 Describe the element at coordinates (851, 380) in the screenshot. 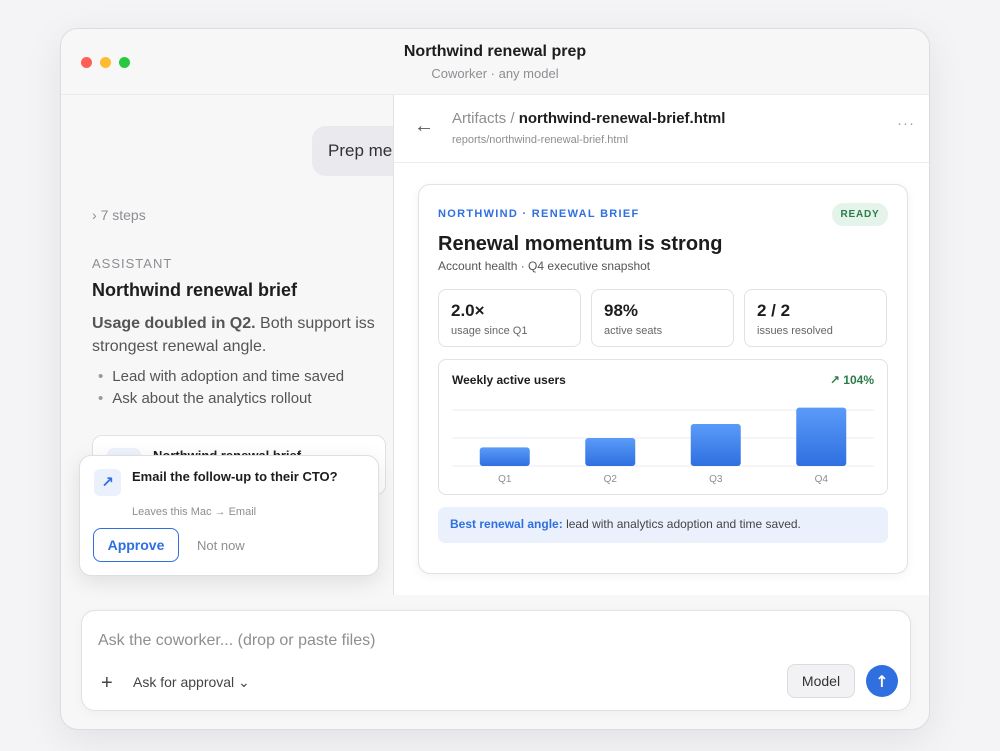

I see `chart-annotation: ↗ 104%` at that location.